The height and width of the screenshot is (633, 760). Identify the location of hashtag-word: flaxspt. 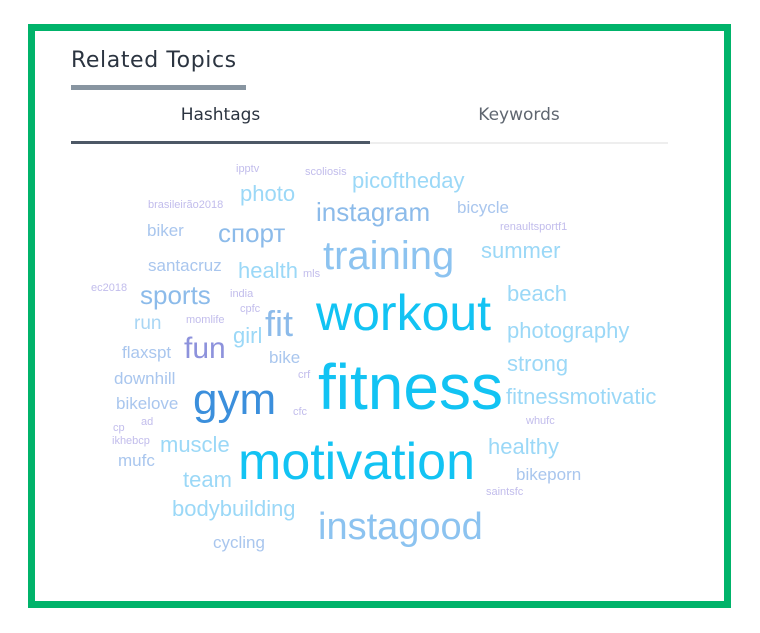
(146, 352).